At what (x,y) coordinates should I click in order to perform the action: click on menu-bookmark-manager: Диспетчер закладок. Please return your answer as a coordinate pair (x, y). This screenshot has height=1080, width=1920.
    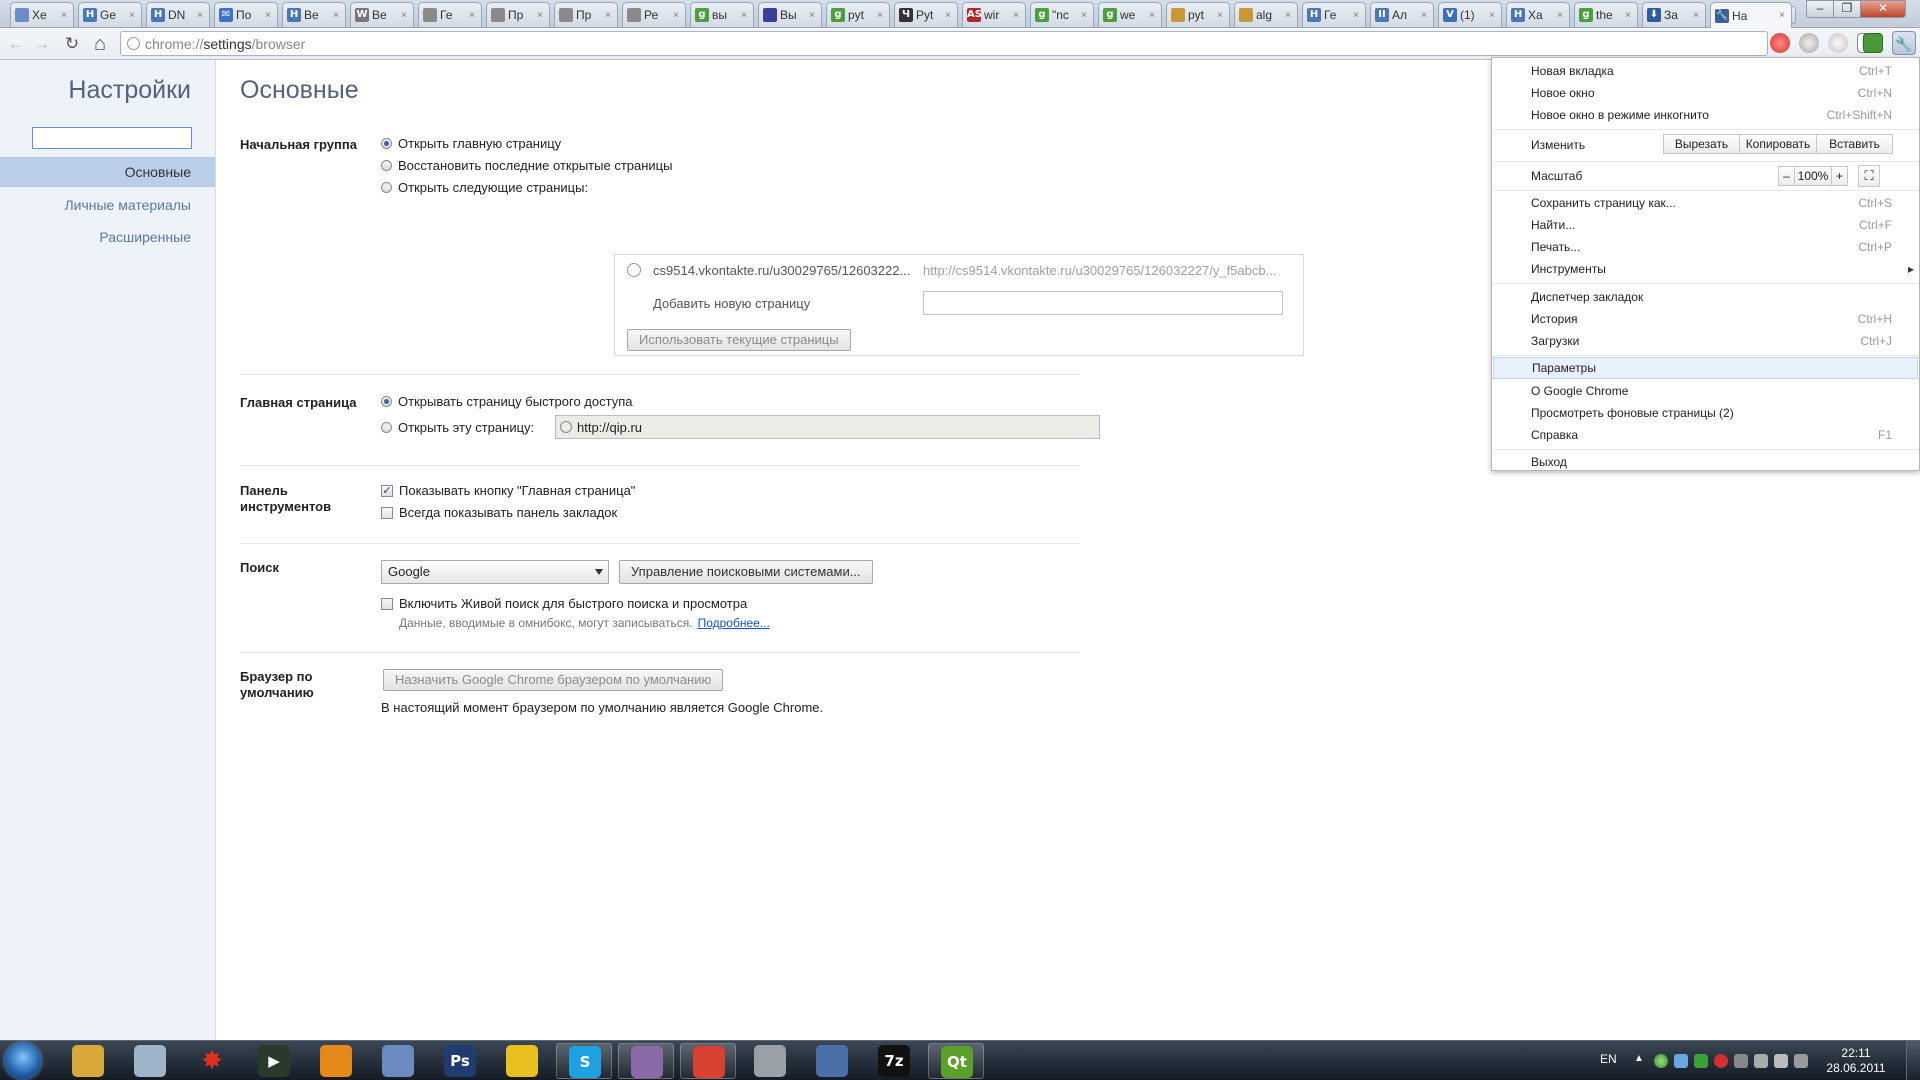
    Looking at the image, I should click on (1705, 297).